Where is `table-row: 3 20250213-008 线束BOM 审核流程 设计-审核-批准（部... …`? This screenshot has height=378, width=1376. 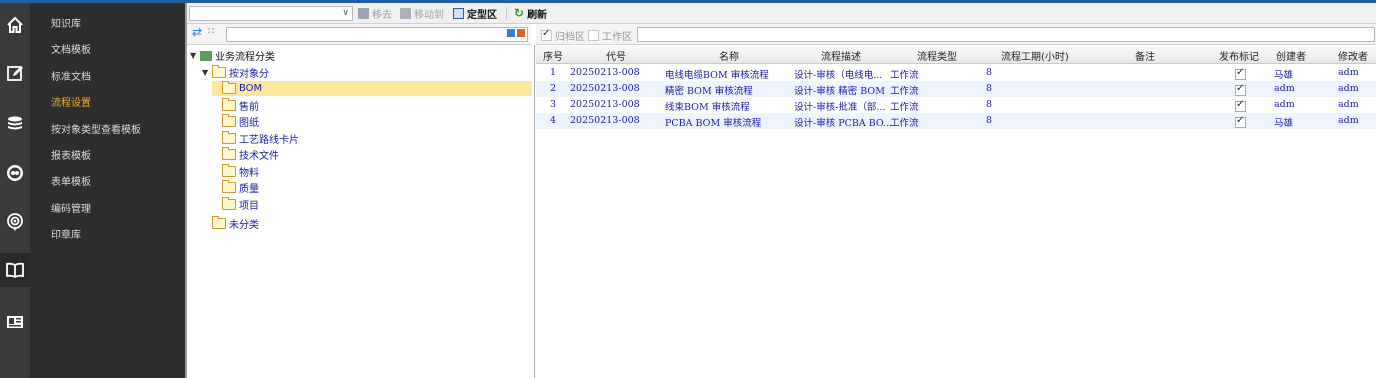
table-row: 3 20250213-008 线束BOM 审核流程 设计-审核-批准（部... … is located at coordinates (956, 105).